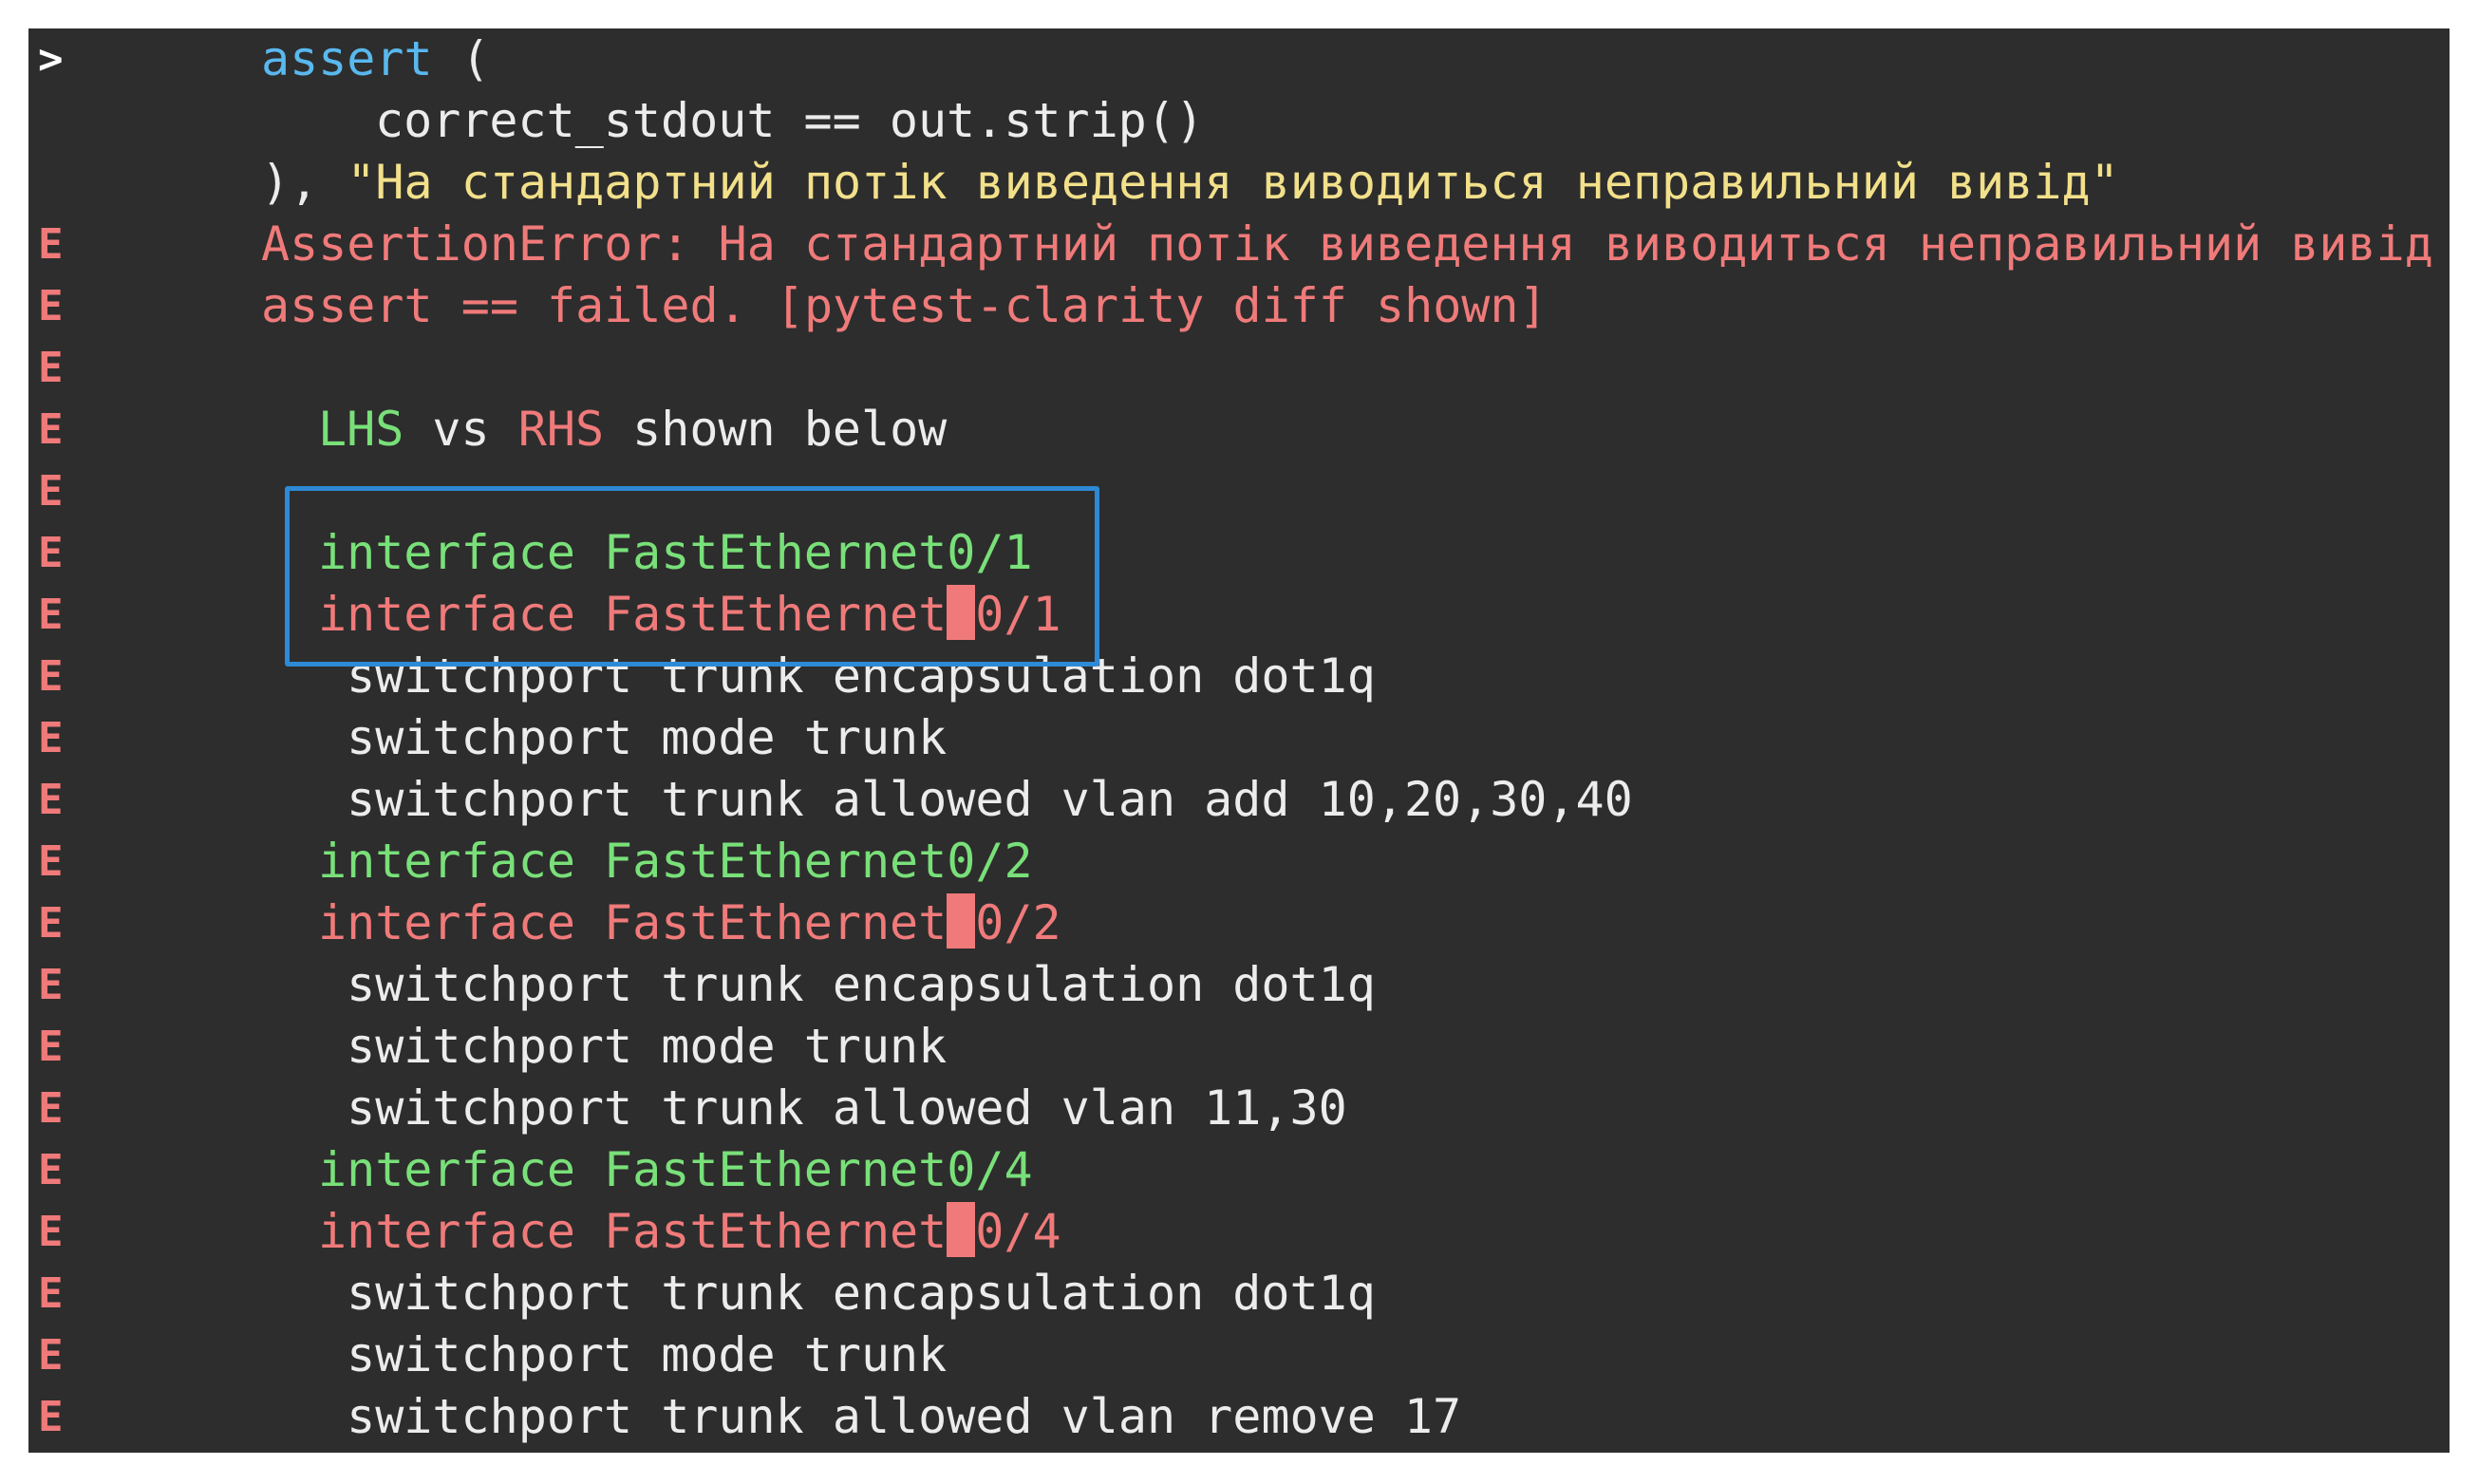 This screenshot has width=2478, height=1484. I want to click on terminal-line: Einterface FastEthernet0/2, so click(1239, 861).